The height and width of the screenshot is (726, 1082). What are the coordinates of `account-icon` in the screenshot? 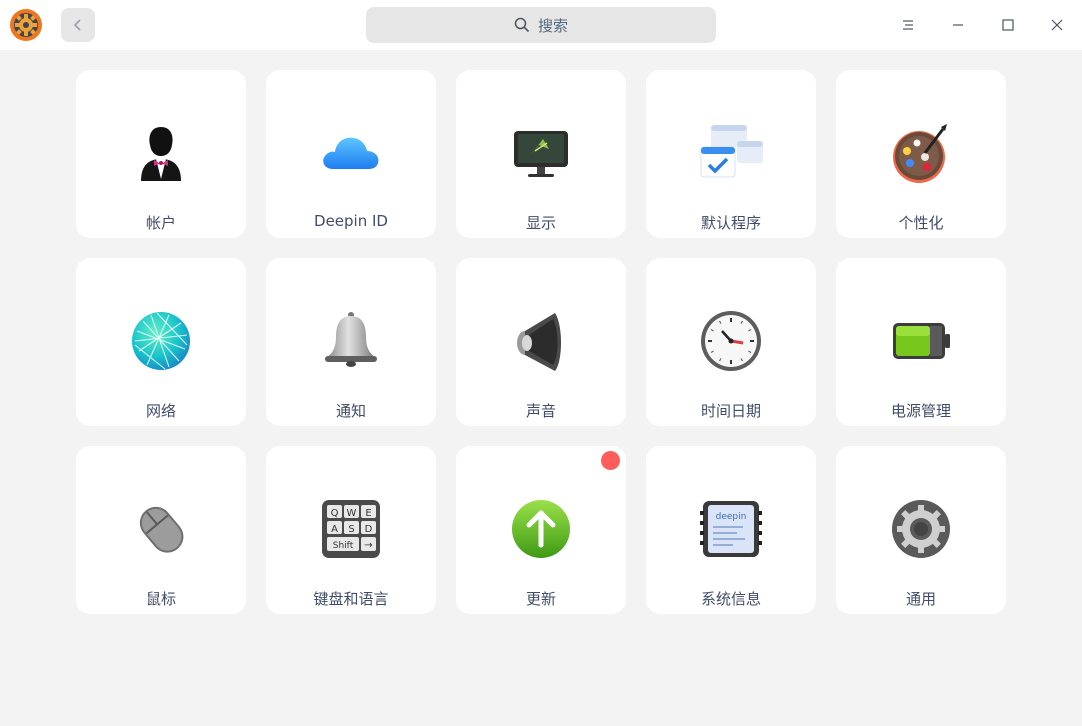 It's located at (161, 153).